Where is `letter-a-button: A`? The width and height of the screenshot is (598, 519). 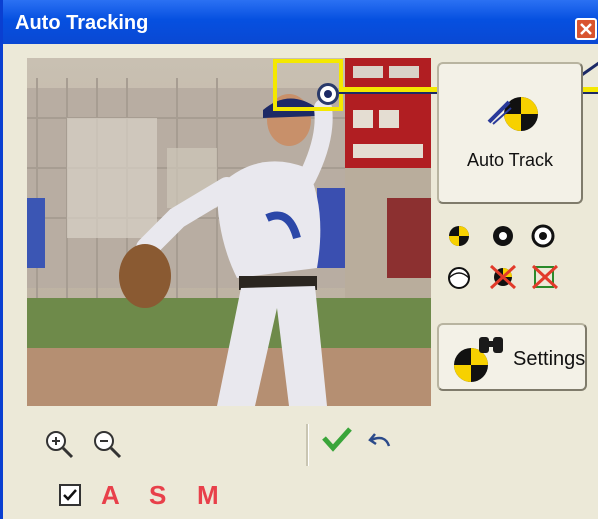 letter-a-button: A is located at coordinates (110, 495).